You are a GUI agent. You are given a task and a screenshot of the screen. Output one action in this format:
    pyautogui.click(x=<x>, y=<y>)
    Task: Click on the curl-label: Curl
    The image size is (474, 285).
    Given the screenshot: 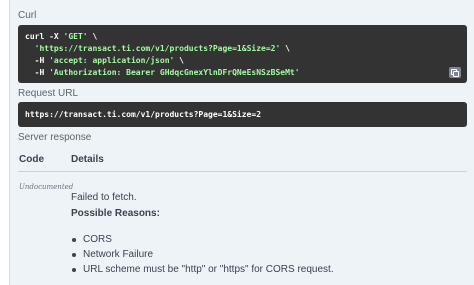 What is the action you would take?
    pyautogui.click(x=27, y=15)
    